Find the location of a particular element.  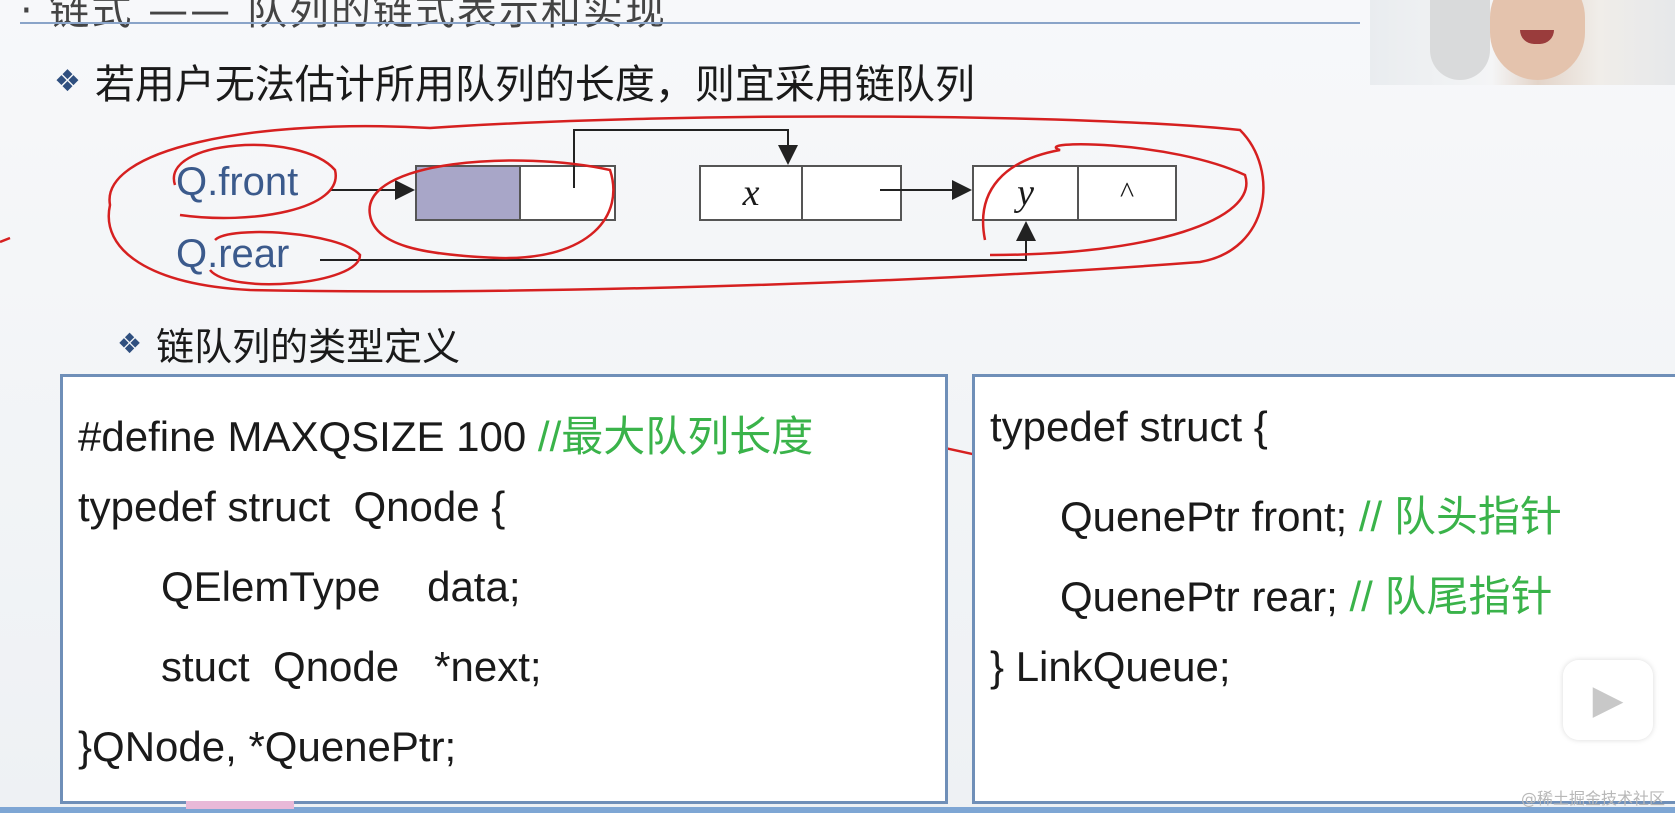

play-icon: ▶ is located at coordinates (1608, 700).